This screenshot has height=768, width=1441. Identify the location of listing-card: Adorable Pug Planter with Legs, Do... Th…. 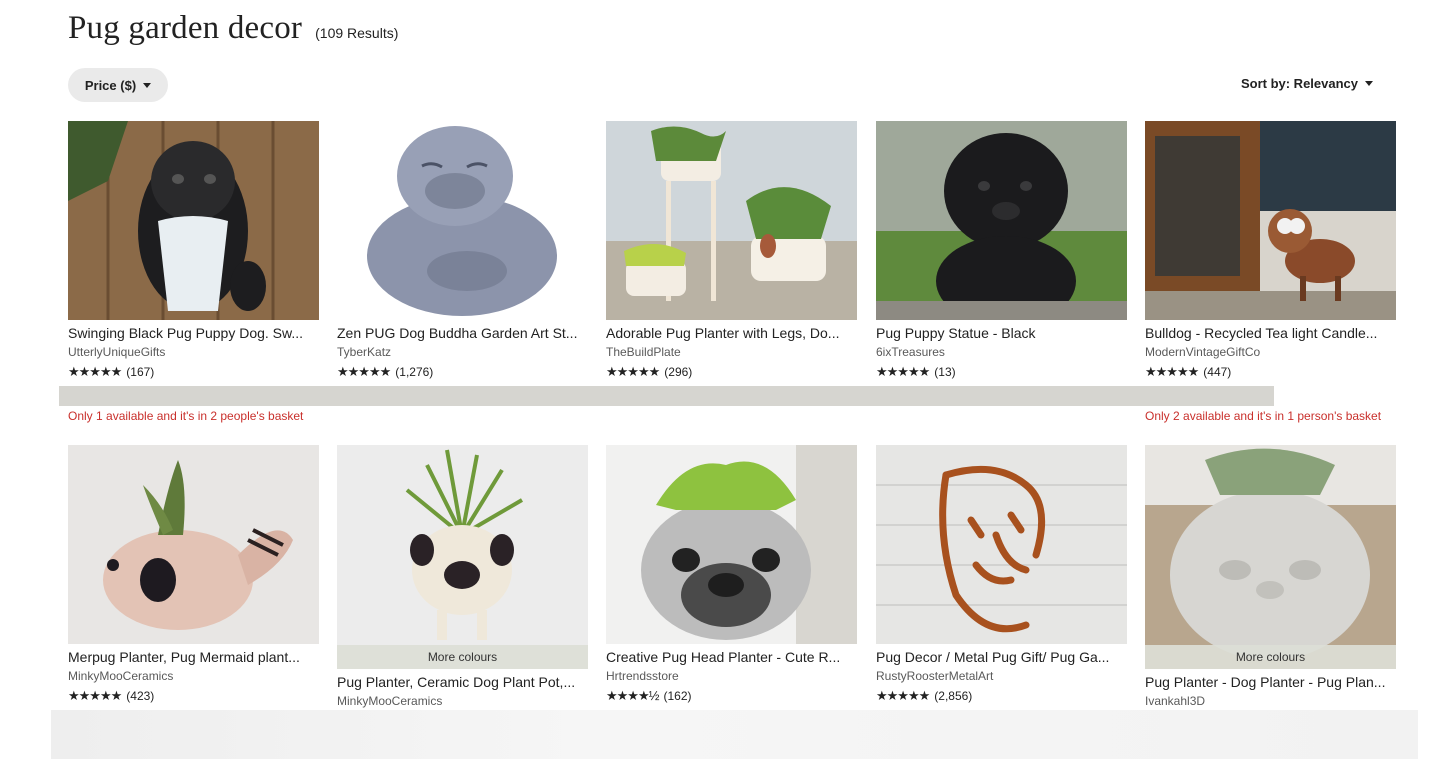
(731, 250).